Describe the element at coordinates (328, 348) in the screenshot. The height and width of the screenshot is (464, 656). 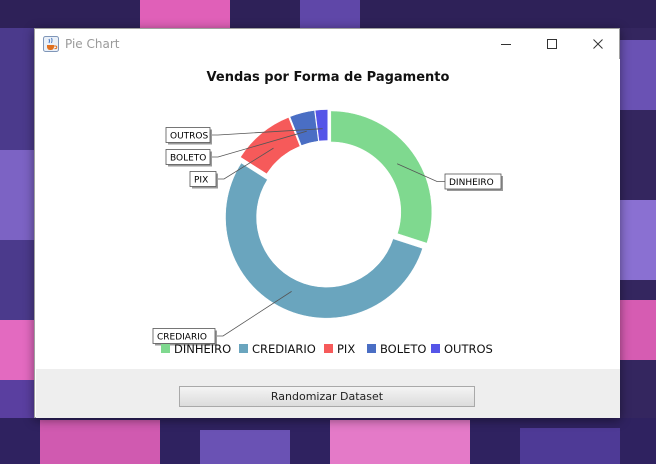
I see `legend-swatch-pix` at that location.